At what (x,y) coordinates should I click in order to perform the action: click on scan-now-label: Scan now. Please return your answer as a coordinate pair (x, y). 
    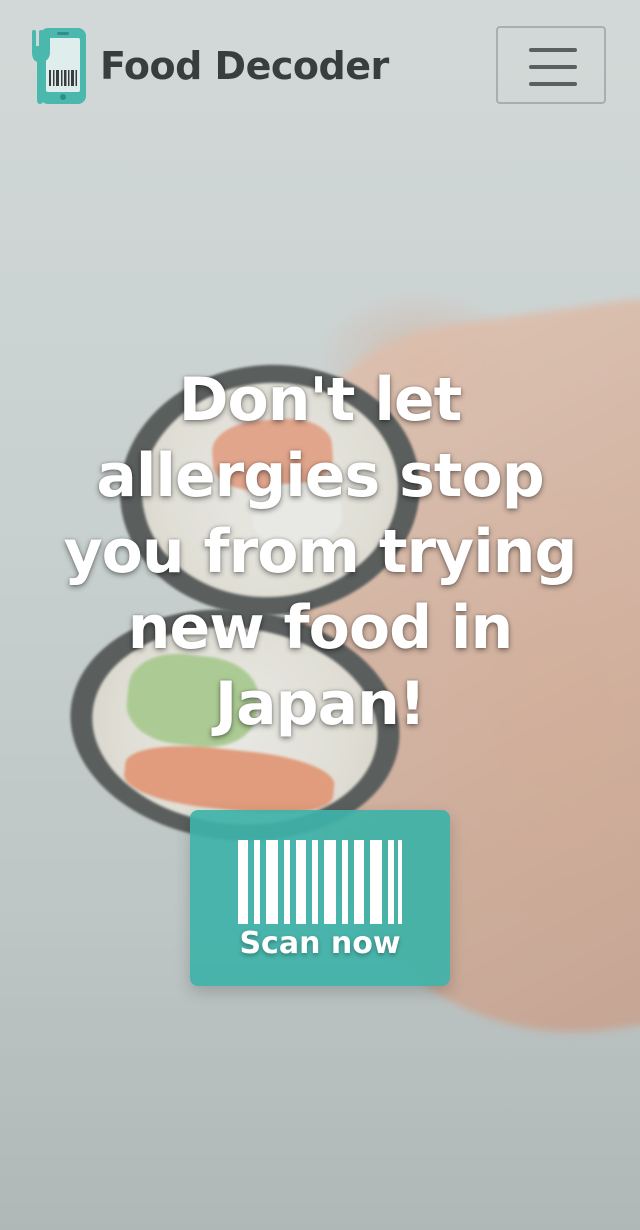
    Looking at the image, I should click on (320, 943).